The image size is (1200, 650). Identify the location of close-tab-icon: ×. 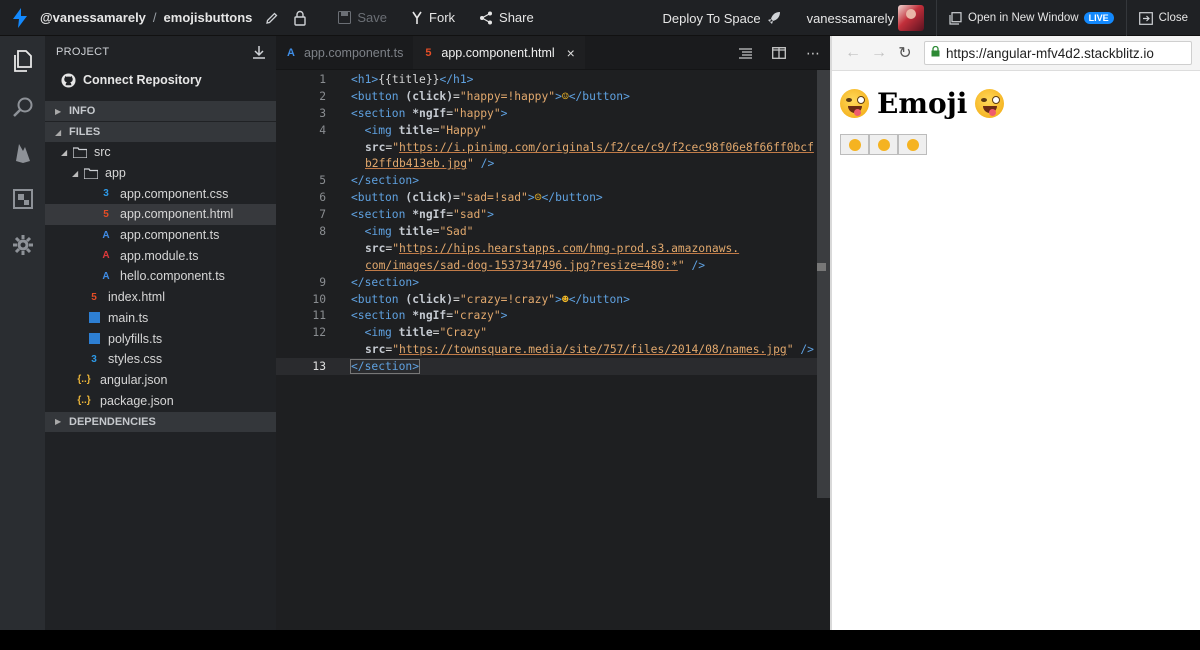
(571, 53).